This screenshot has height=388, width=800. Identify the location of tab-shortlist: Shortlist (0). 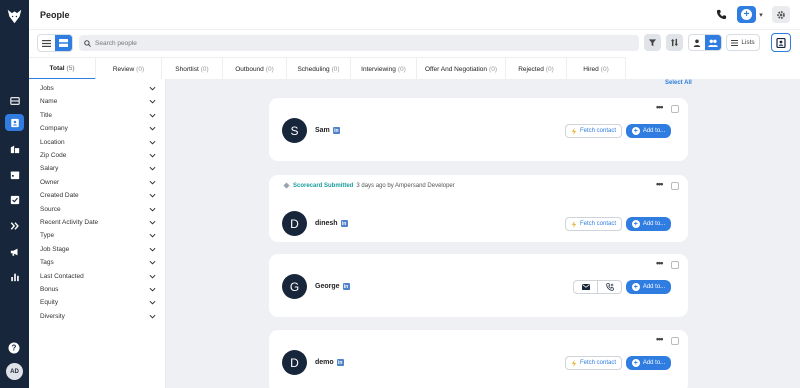
(192, 69).